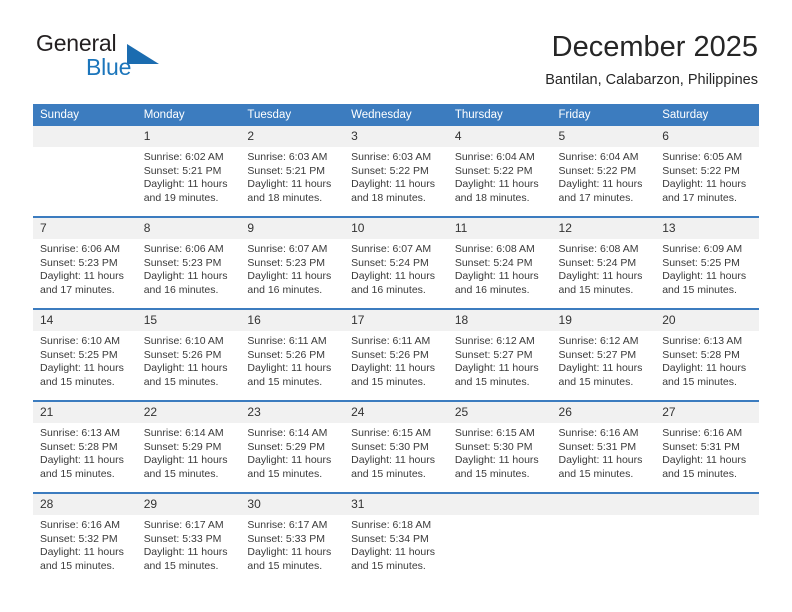 This screenshot has width=792, height=612. Describe the element at coordinates (396, 228) in the screenshot. I see `day-number: 10` at that location.